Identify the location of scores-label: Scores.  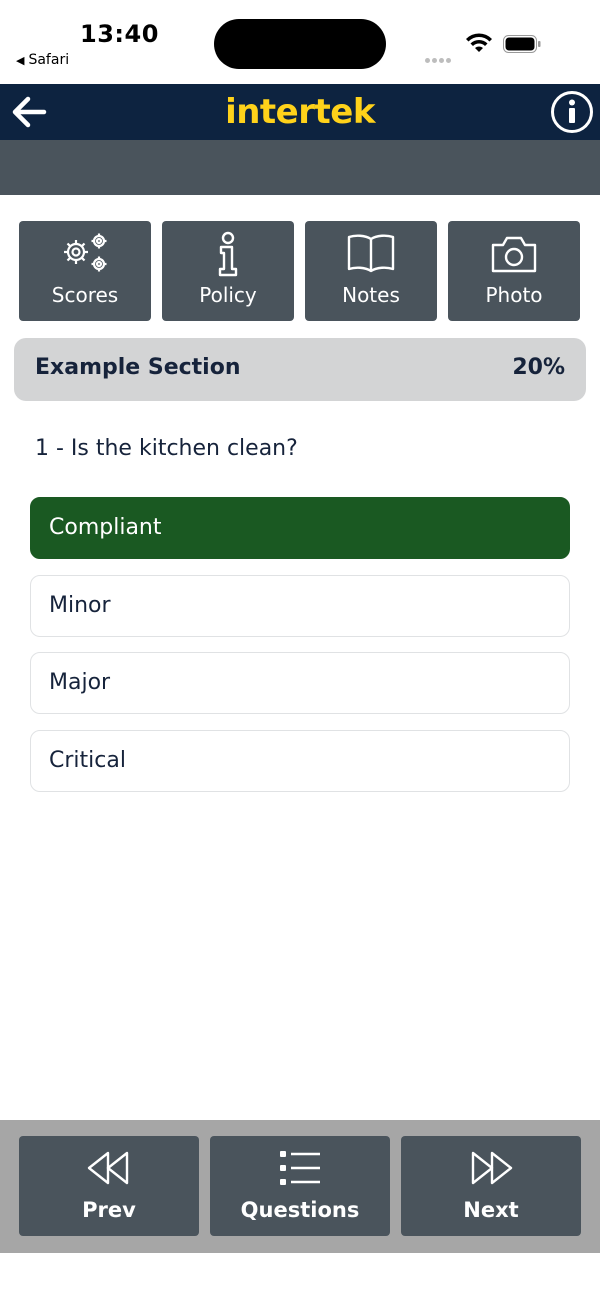
(85, 295).